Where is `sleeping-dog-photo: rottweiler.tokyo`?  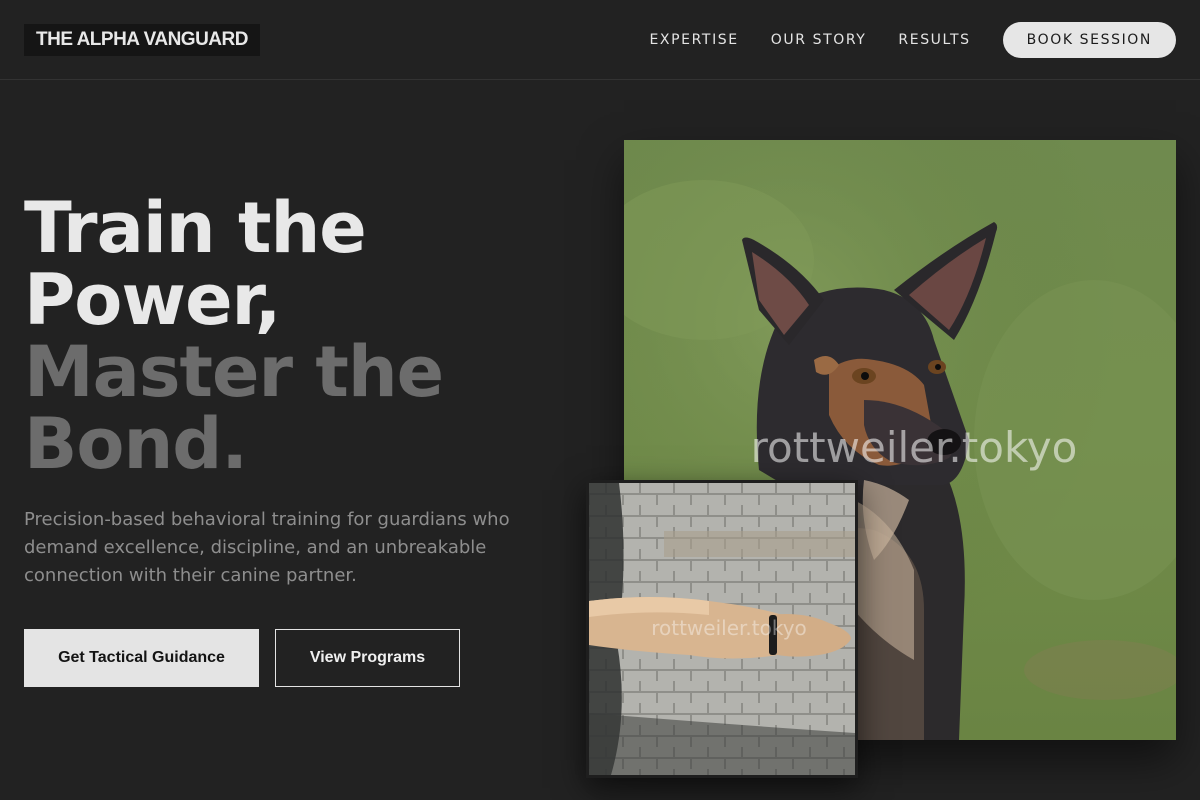 sleeping-dog-photo: rottweiler.tokyo is located at coordinates (722, 629).